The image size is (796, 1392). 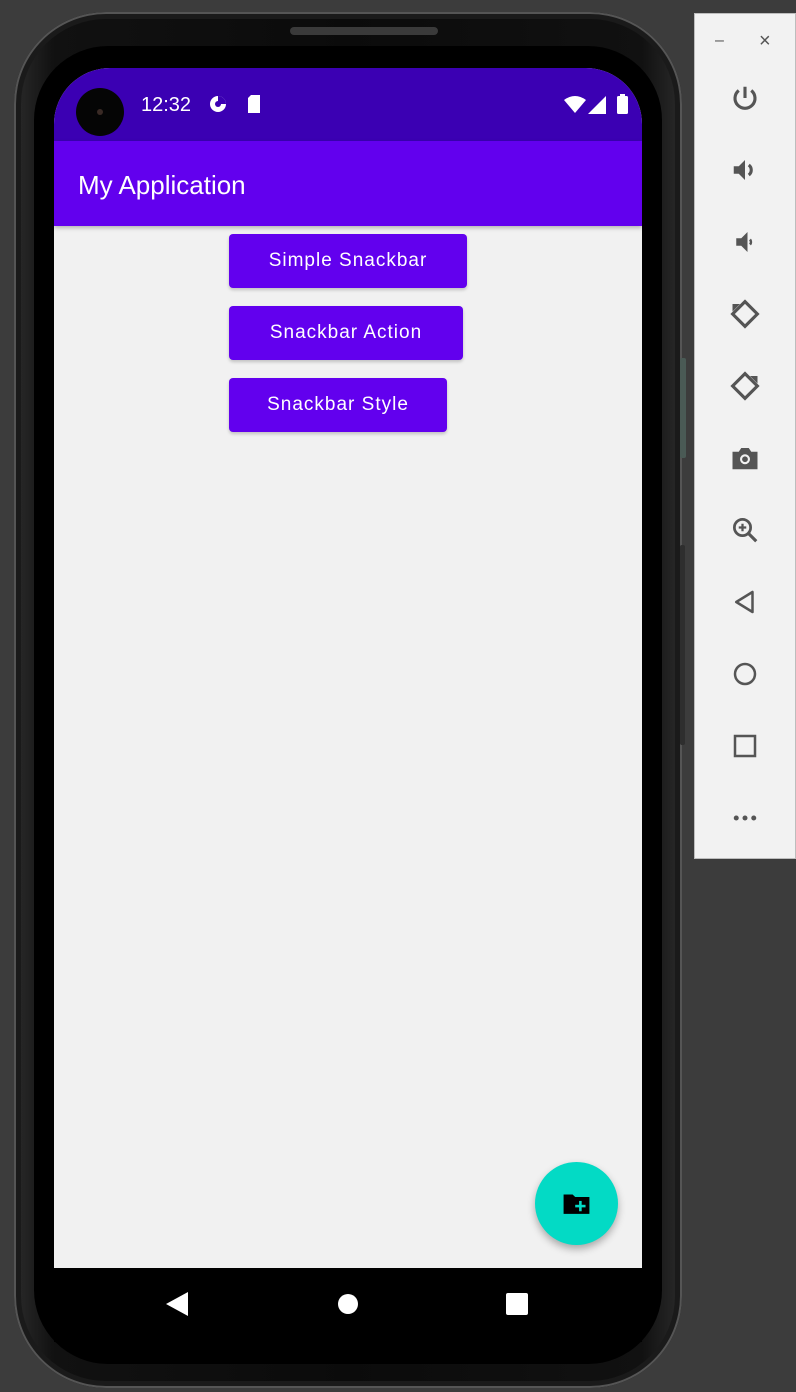 I want to click on rotate-left-icon, so click(x=745, y=314).